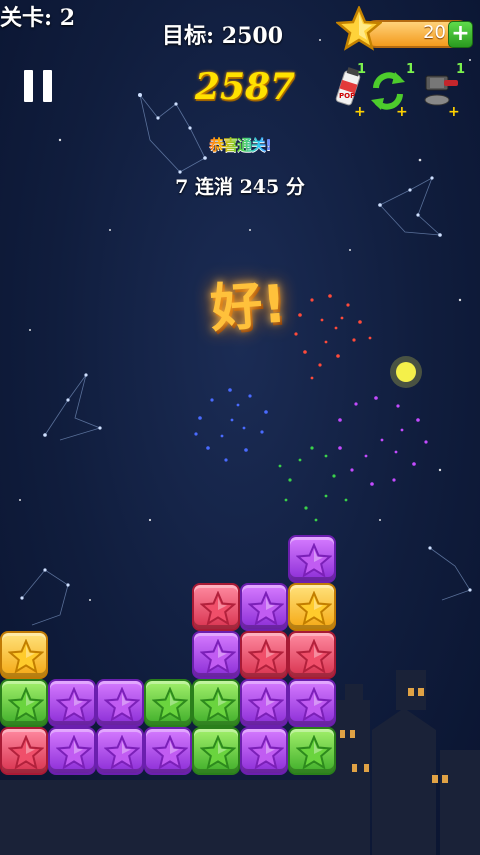  Describe the element at coordinates (223, 36) in the screenshot. I see `target-score-label: 目标: 2500` at that location.